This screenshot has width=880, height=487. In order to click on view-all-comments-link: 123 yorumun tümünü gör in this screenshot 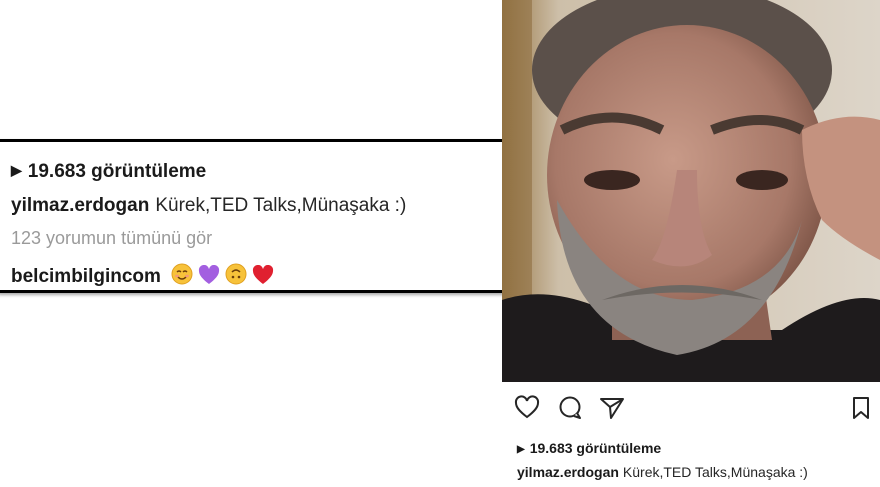, I will do `click(111, 238)`.